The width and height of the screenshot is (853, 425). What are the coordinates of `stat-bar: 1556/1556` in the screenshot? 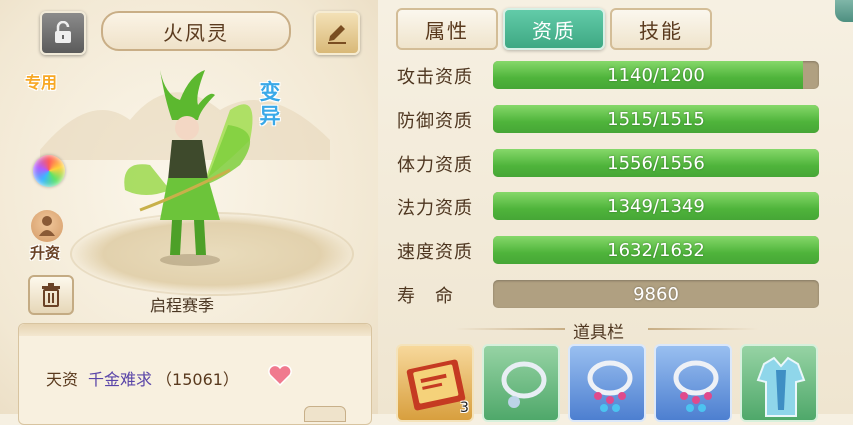 It's located at (656, 163).